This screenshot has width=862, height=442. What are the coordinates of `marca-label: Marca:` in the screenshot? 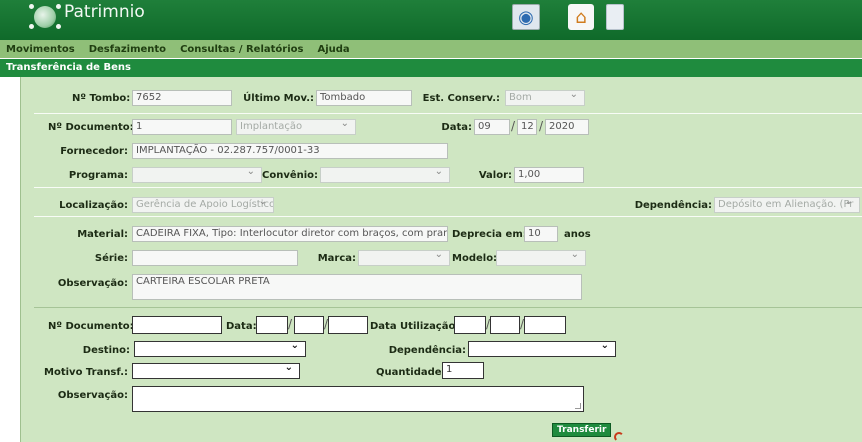 It's located at (336, 258).